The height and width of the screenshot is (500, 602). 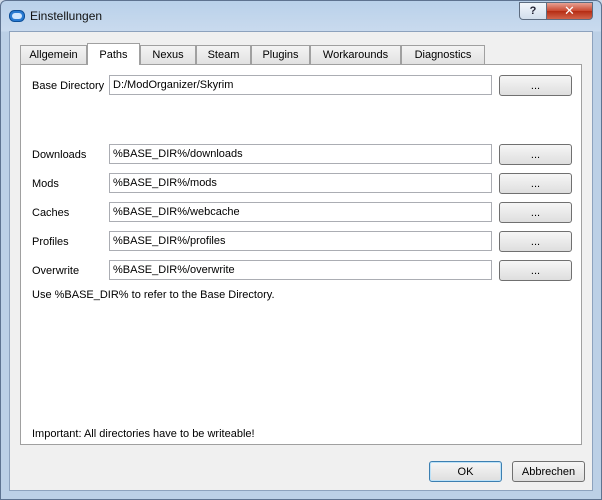 I want to click on overwrite-input: %BASE_DIR%/overwrite, so click(x=300, y=270).